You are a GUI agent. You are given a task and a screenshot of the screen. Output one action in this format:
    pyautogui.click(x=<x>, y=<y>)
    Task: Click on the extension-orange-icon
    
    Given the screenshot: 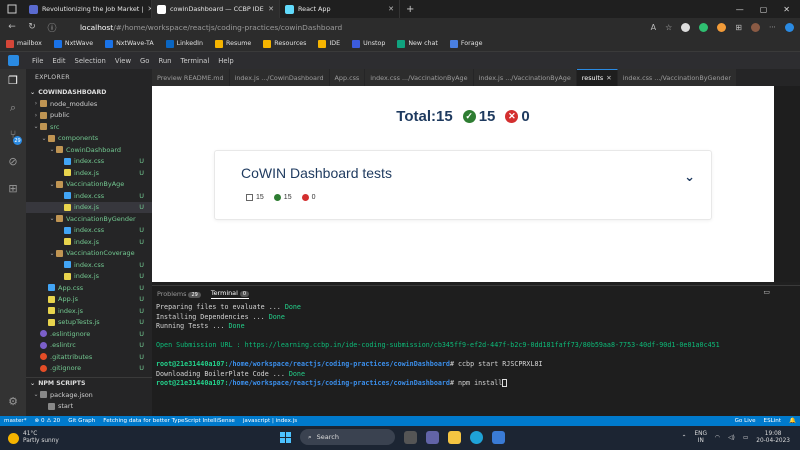 What is the action you would take?
    pyautogui.click(x=722, y=27)
    